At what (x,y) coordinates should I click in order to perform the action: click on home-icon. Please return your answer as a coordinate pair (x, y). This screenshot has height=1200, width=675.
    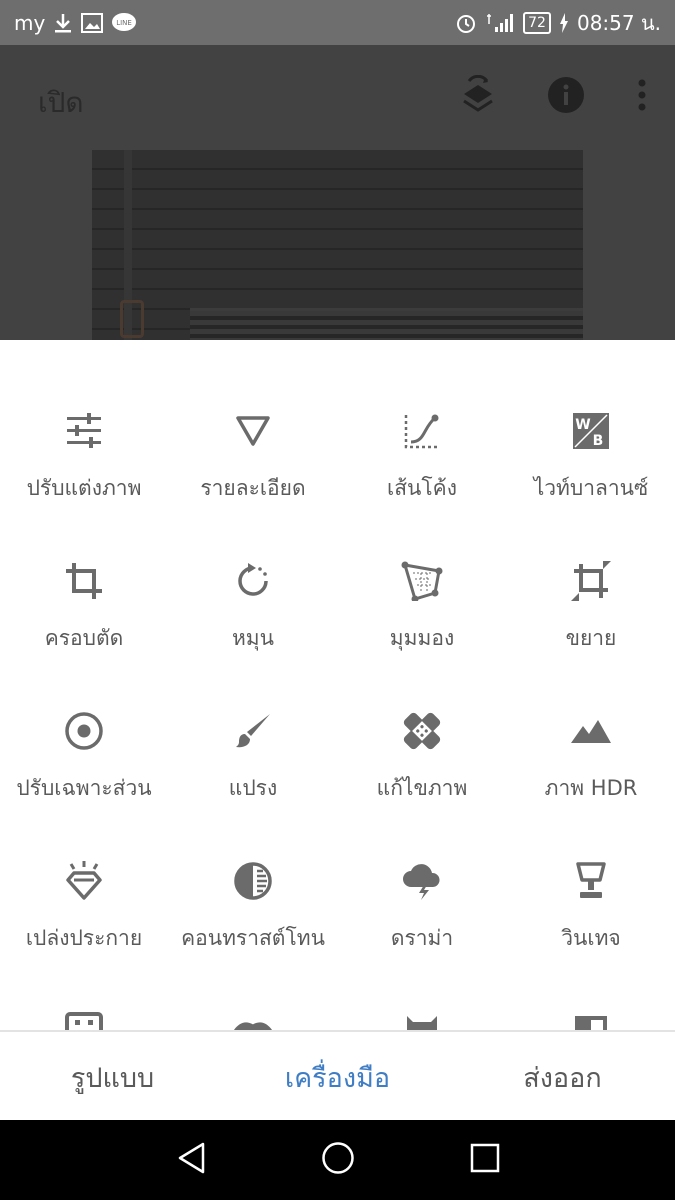
    Looking at the image, I should click on (338, 1160).